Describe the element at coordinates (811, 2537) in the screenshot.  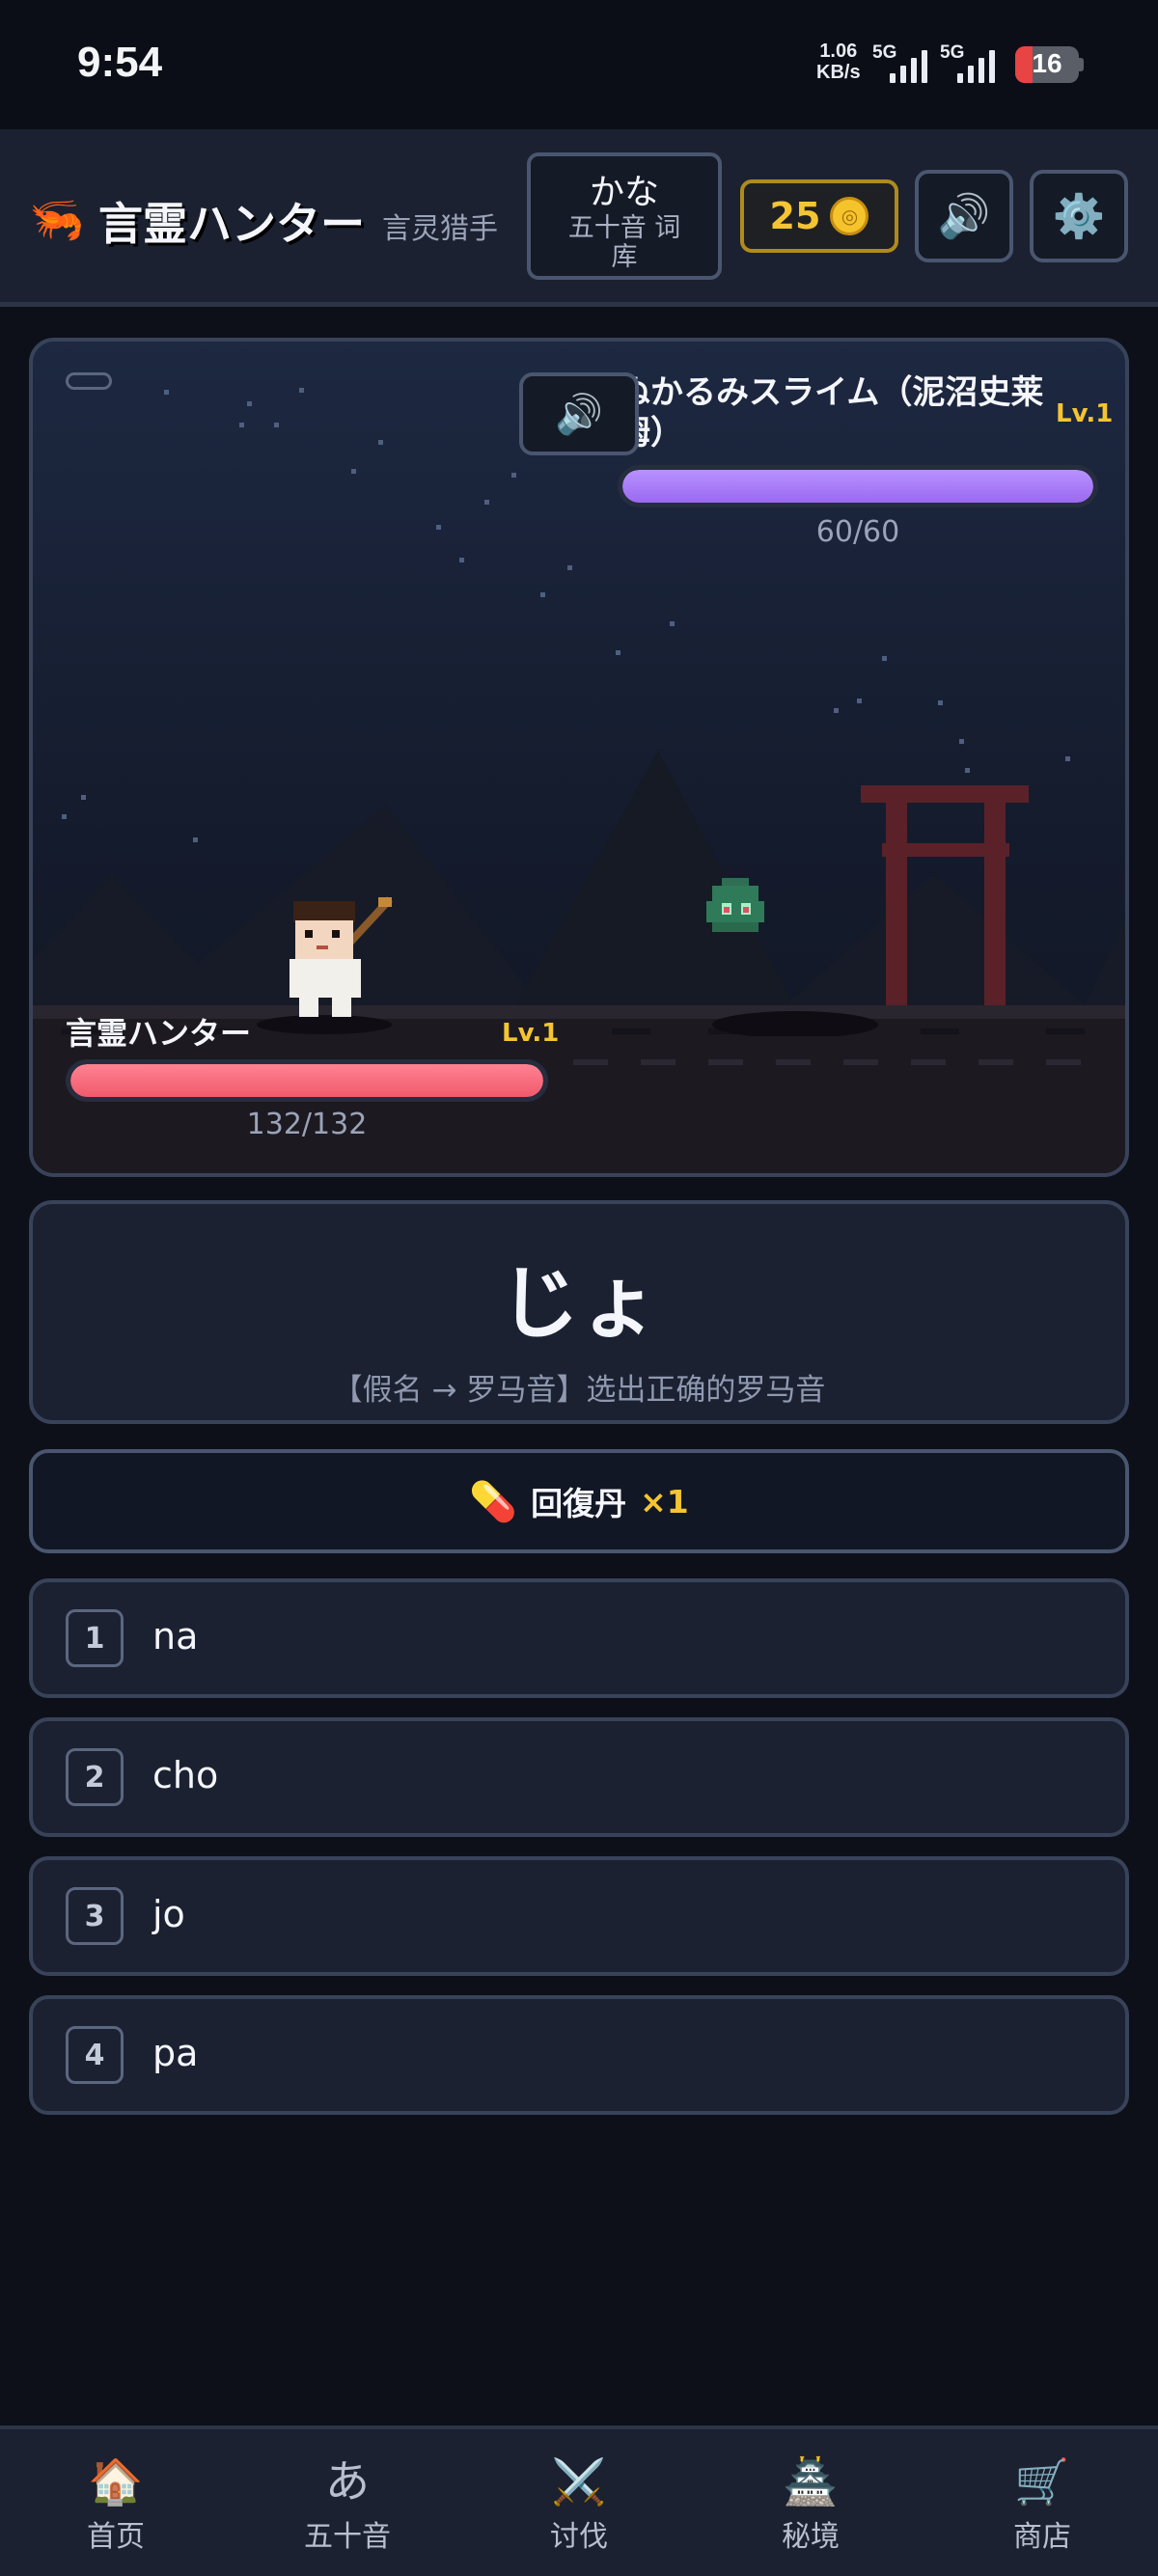
I see `tab-label: 秘境` at that location.